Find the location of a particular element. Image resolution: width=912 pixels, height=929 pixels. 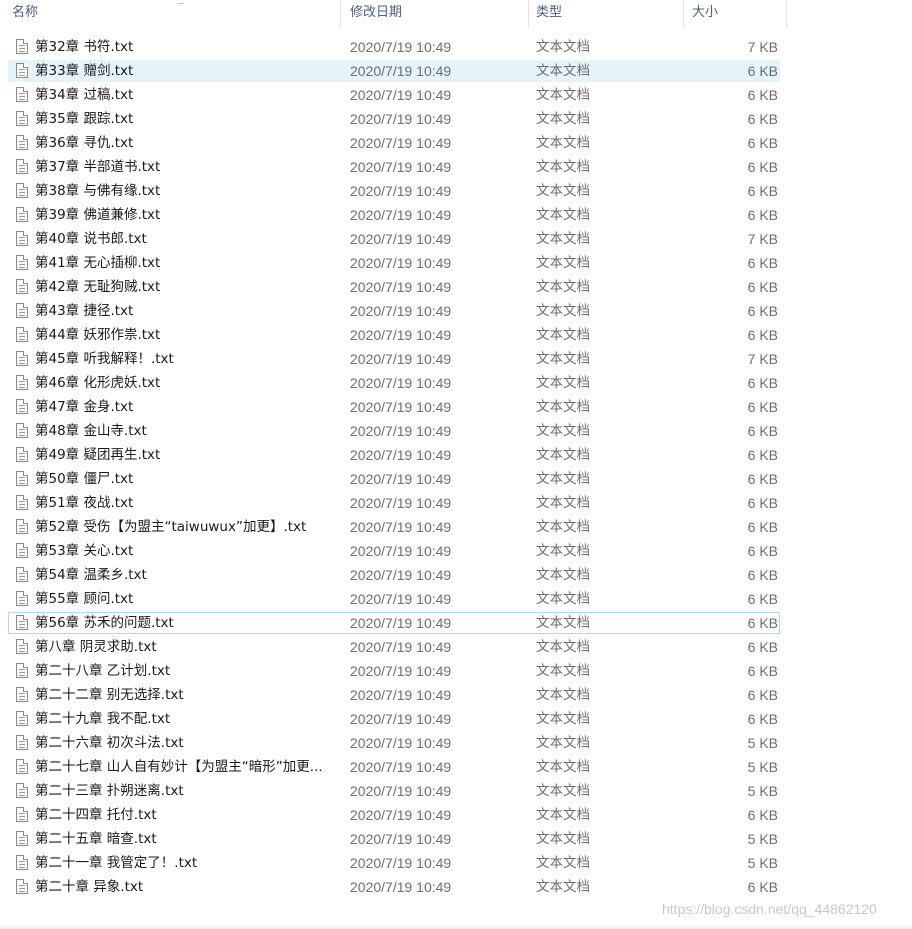

file-name: 第33章 赠剑.txt is located at coordinates (84, 71).